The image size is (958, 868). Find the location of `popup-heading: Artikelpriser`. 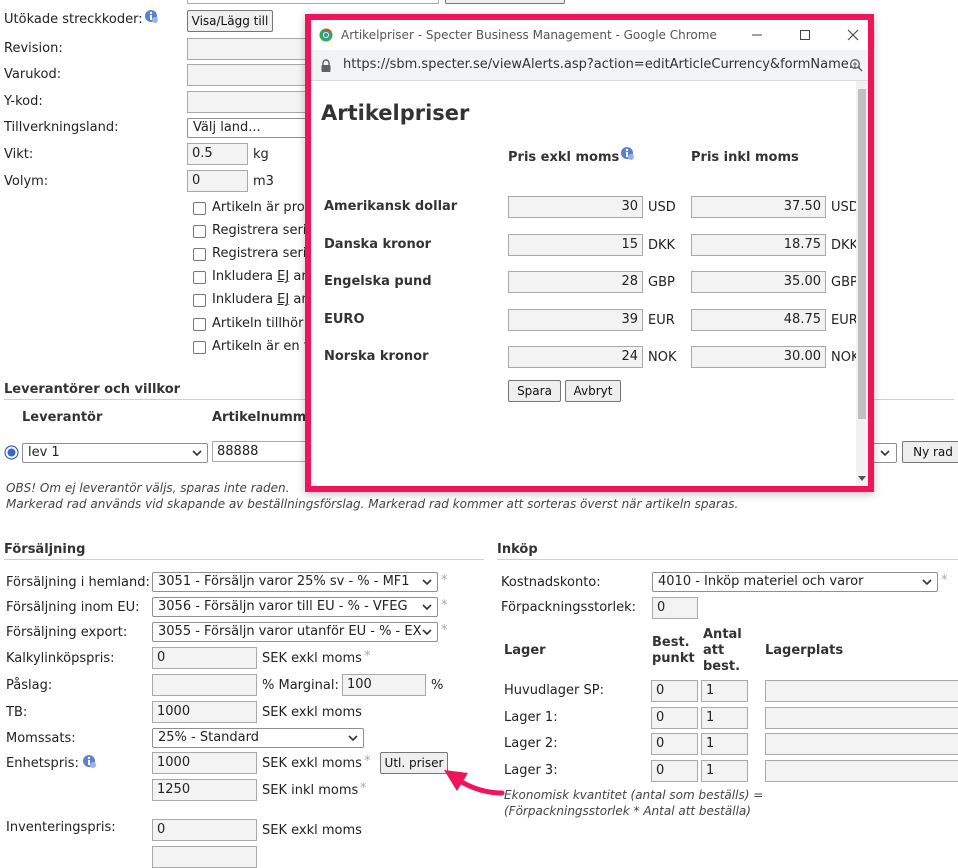

popup-heading: Artikelpriser is located at coordinates (395, 113).